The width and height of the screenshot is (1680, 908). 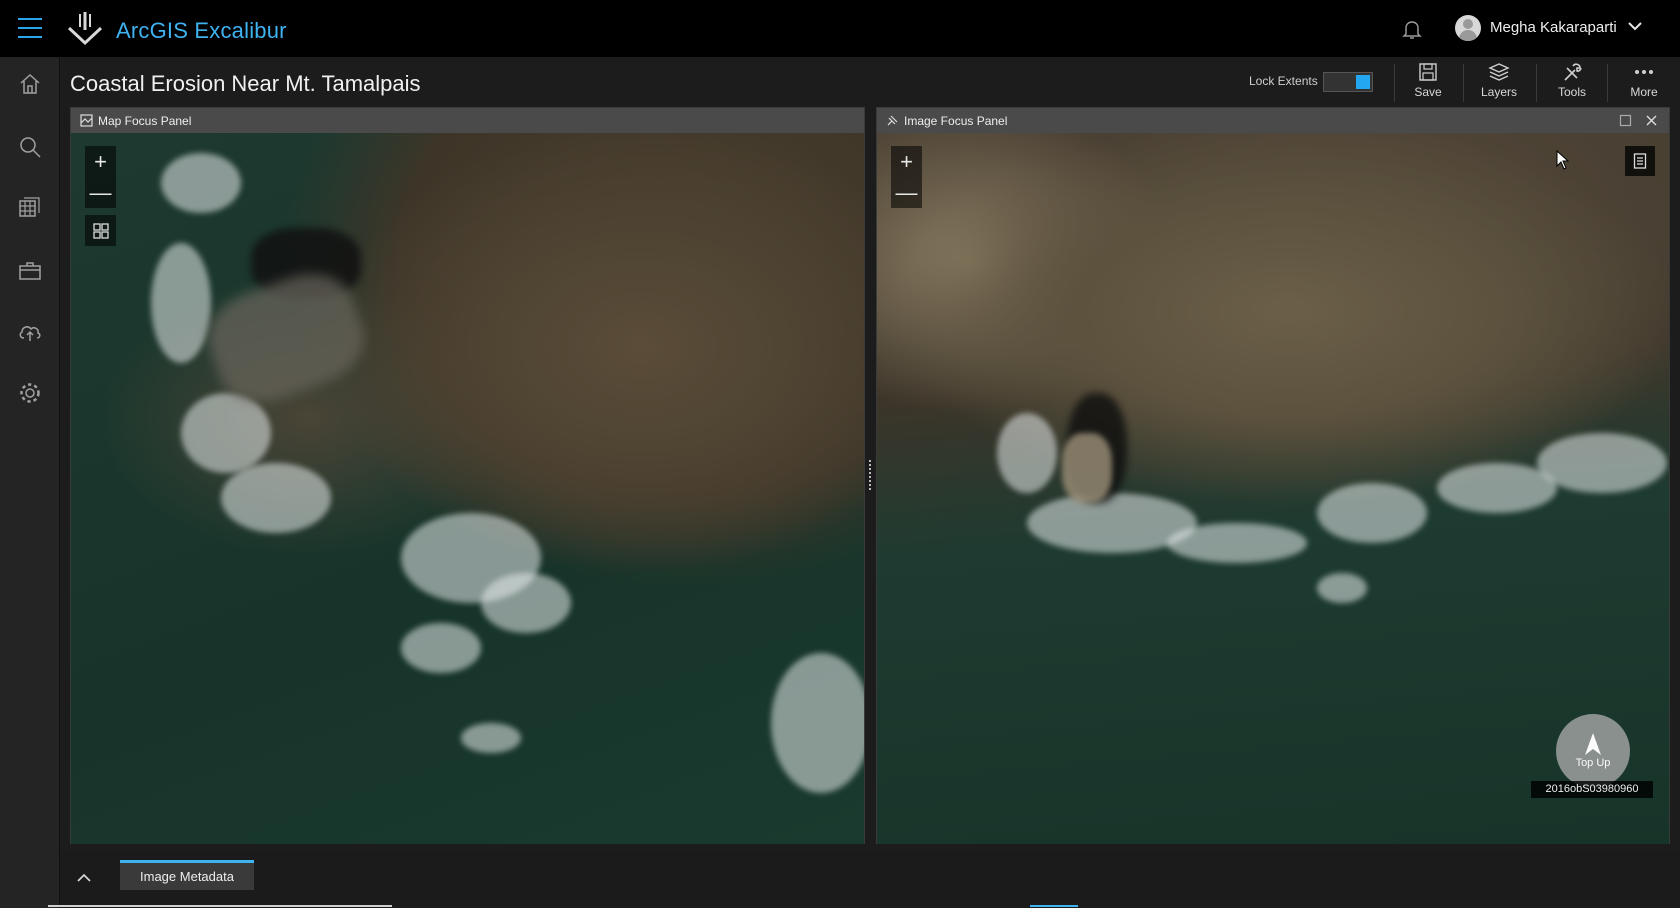 I want to click on metadata-document-button, so click(x=1640, y=161).